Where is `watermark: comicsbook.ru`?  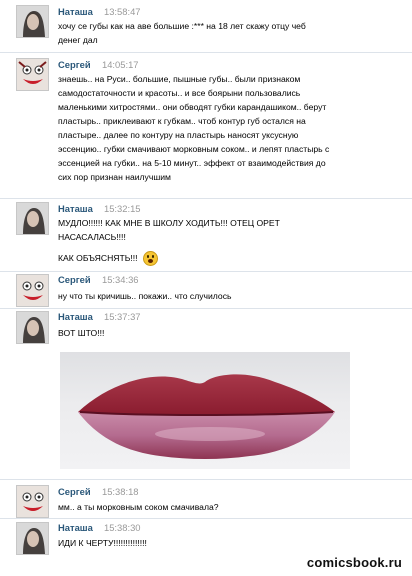 watermark: comicsbook.ru is located at coordinates (354, 562).